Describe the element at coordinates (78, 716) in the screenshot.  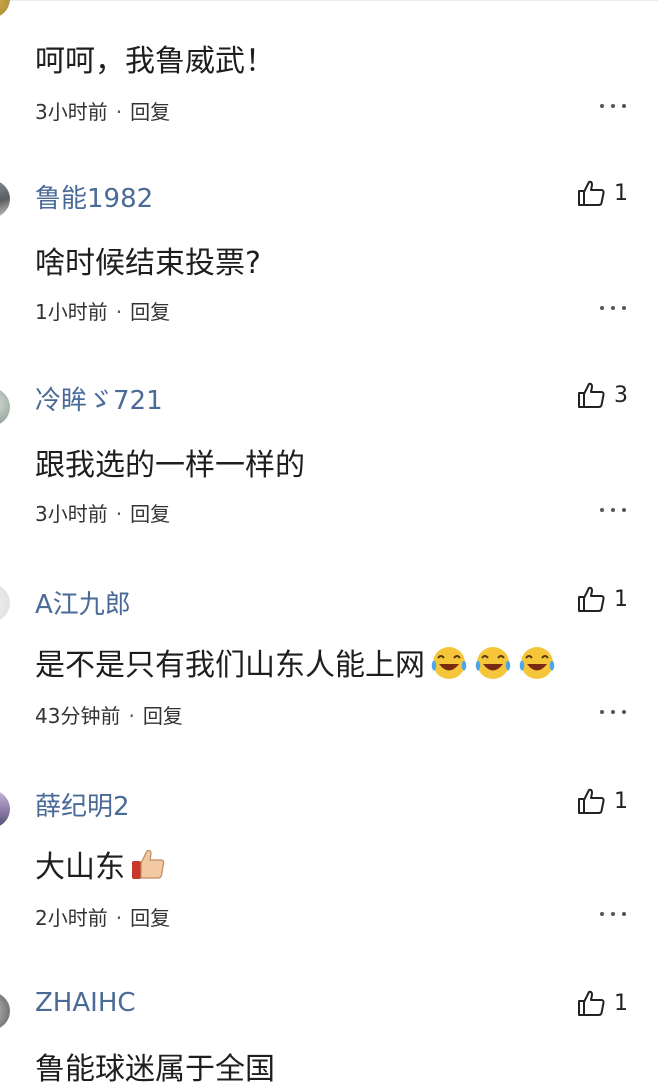
I see `comment-time: 43分钟前` at that location.